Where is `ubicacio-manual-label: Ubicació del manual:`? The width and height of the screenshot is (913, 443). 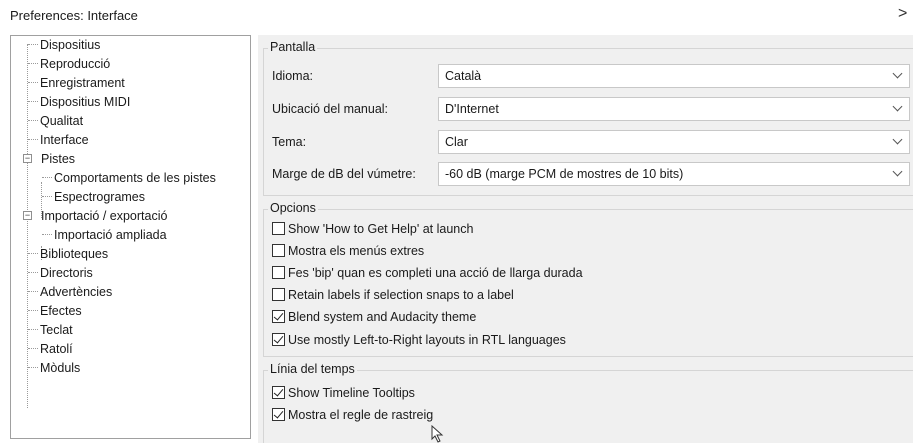
ubicacio-manual-label: Ubicació del manual: is located at coordinates (330, 109).